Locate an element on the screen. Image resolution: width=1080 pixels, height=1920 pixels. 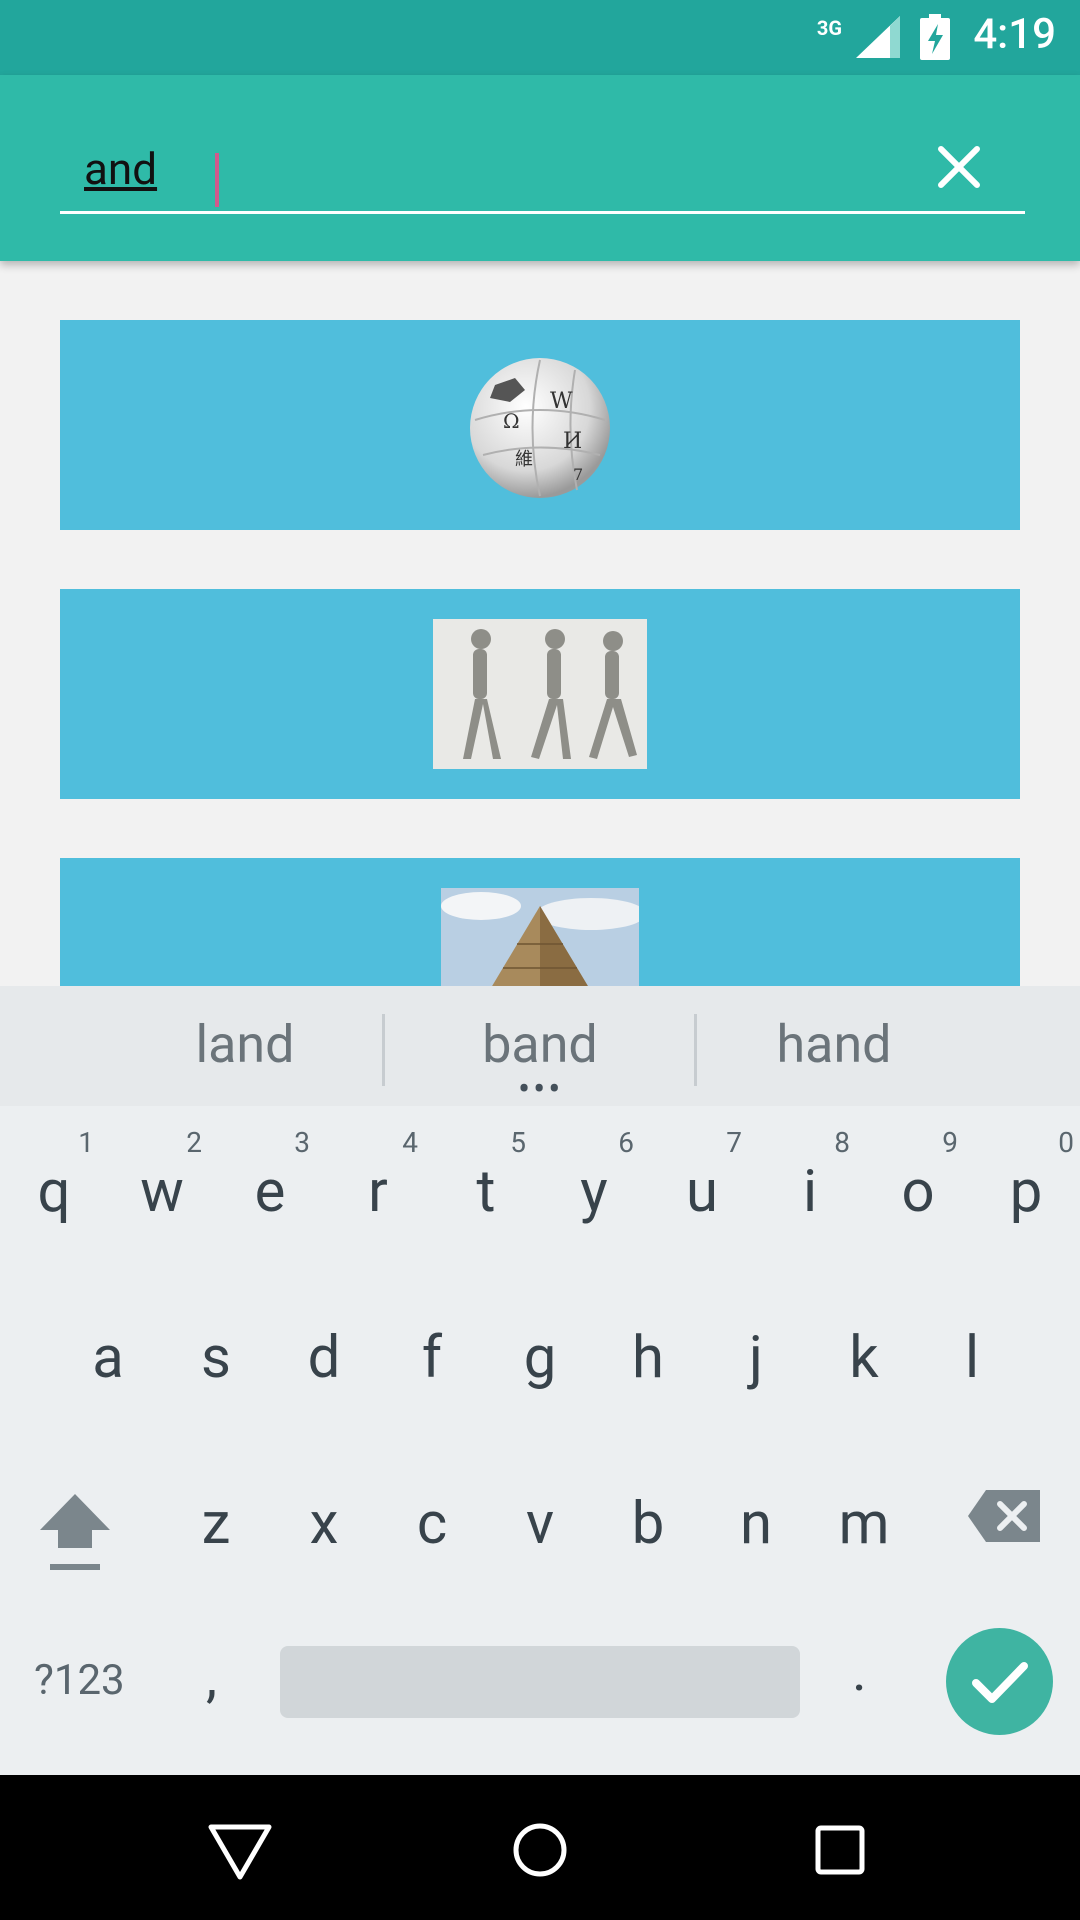
recents-icon is located at coordinates (840, 1850).